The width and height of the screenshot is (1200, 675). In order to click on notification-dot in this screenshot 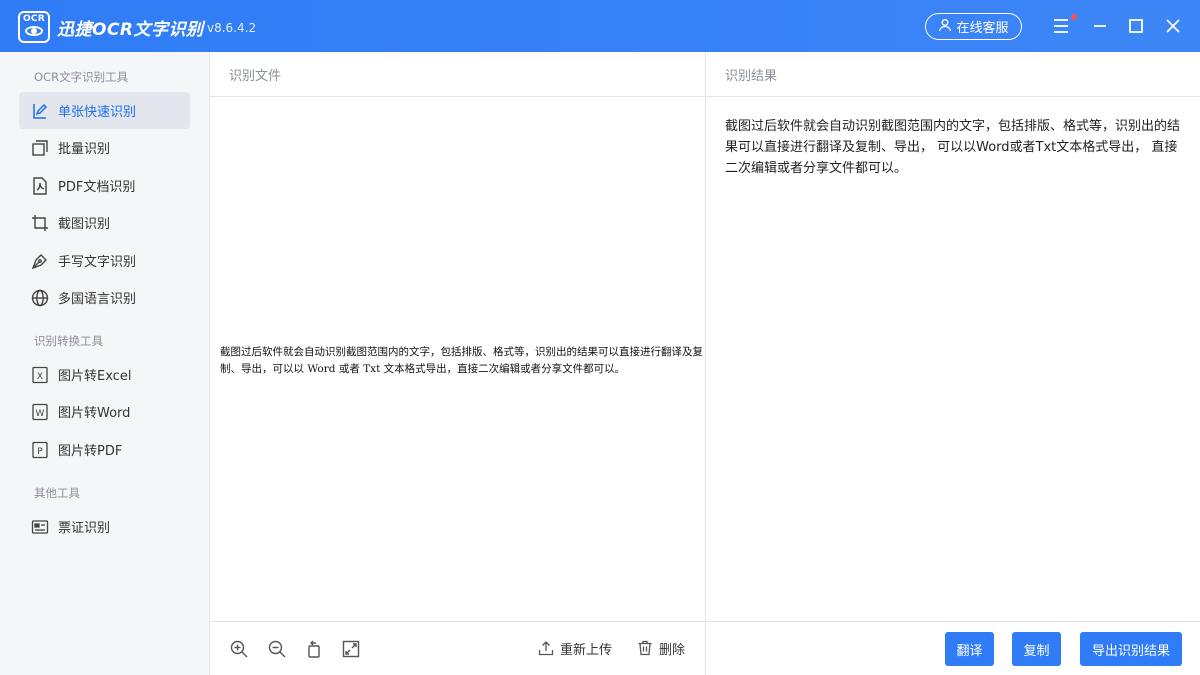, I will do `click(1074, 17)`.